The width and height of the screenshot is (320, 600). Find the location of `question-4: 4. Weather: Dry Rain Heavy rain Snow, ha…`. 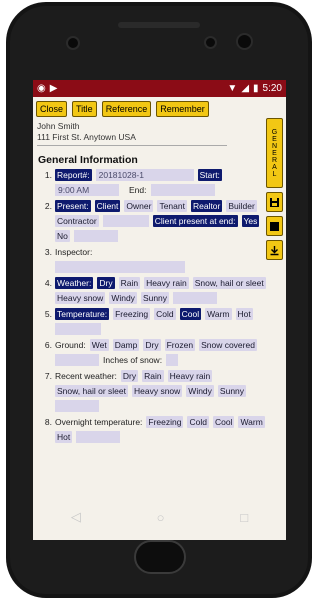

question-4: 4. Weather: Dry Rain Heavy rain Snow, ha… is located at coordinates (153, 290).